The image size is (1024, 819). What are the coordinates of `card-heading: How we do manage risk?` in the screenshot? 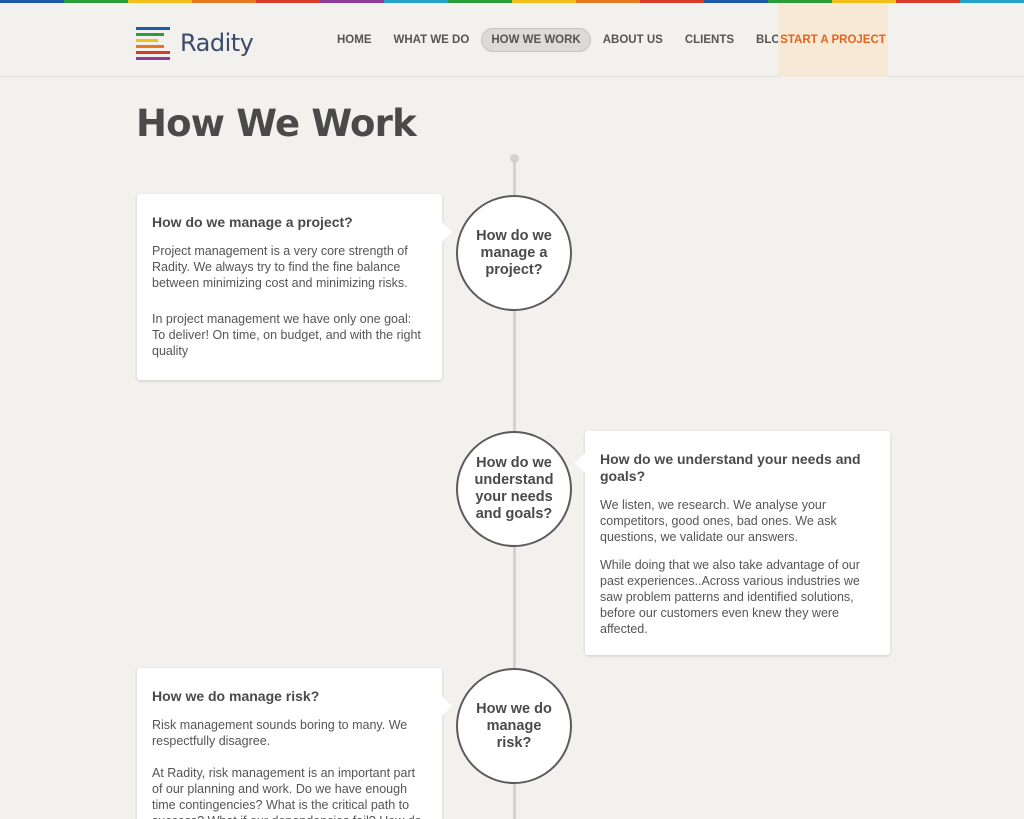 It's located at (236, 696).